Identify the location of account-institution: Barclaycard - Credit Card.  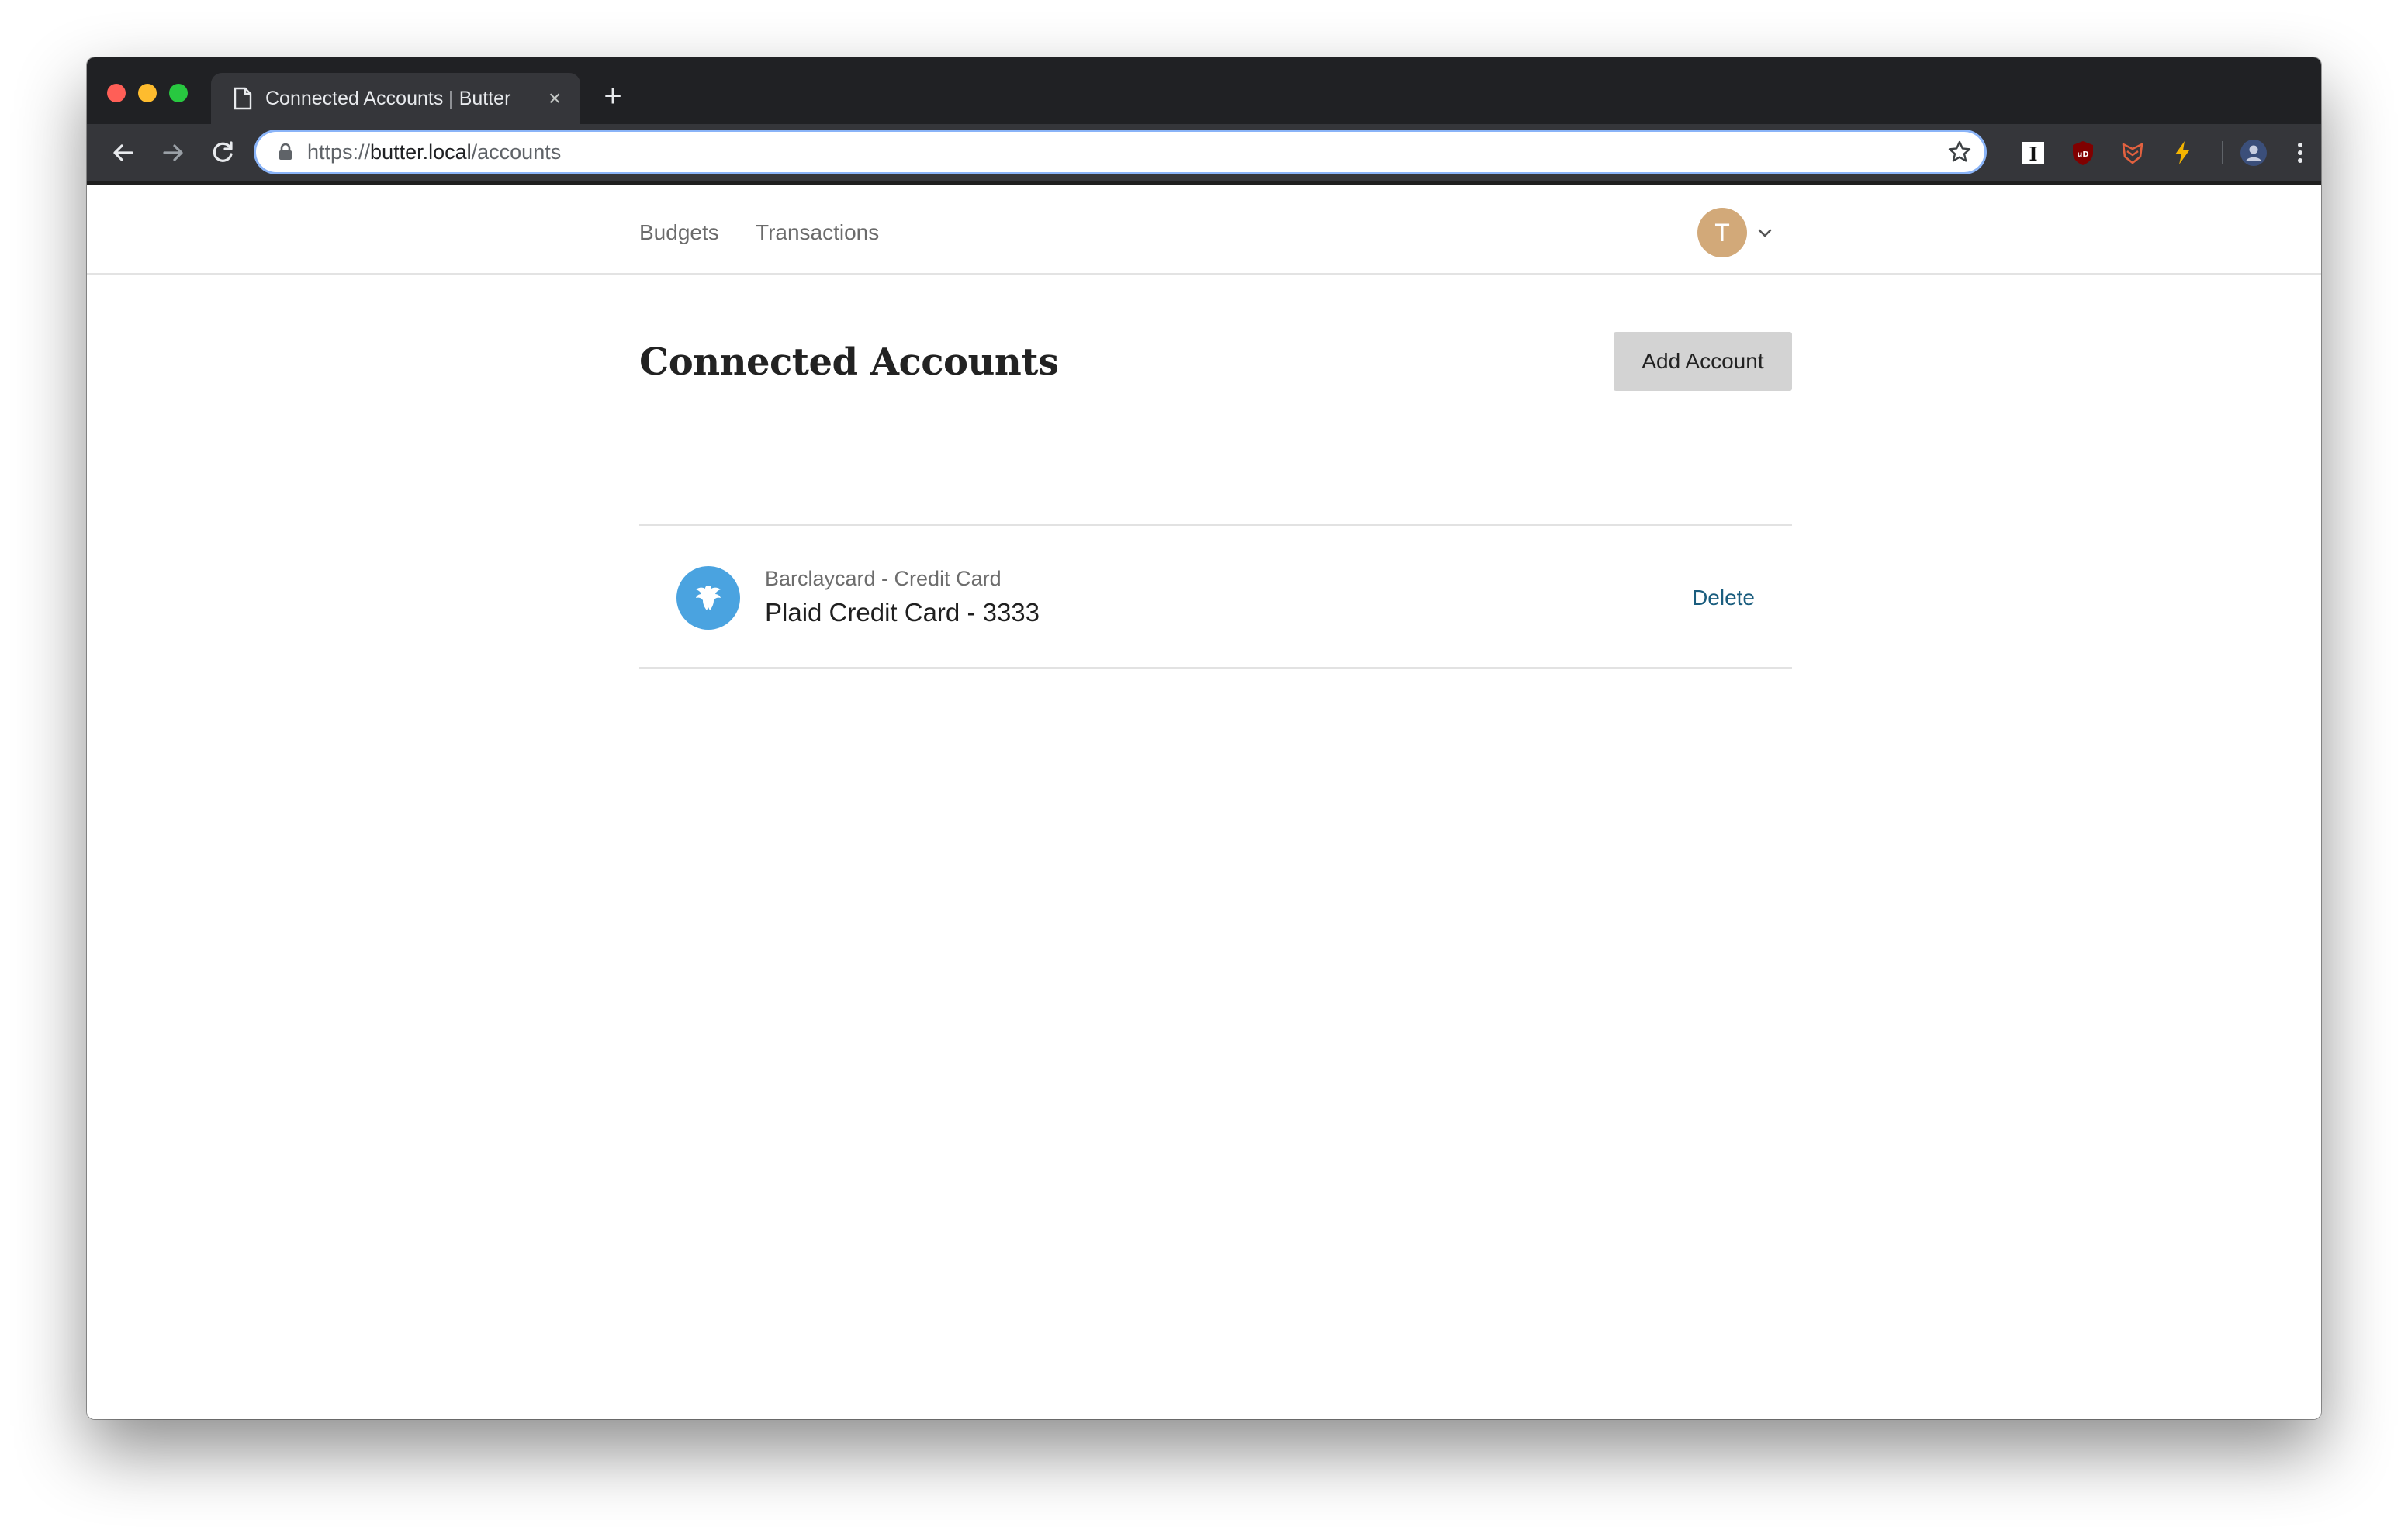
(883, 578).